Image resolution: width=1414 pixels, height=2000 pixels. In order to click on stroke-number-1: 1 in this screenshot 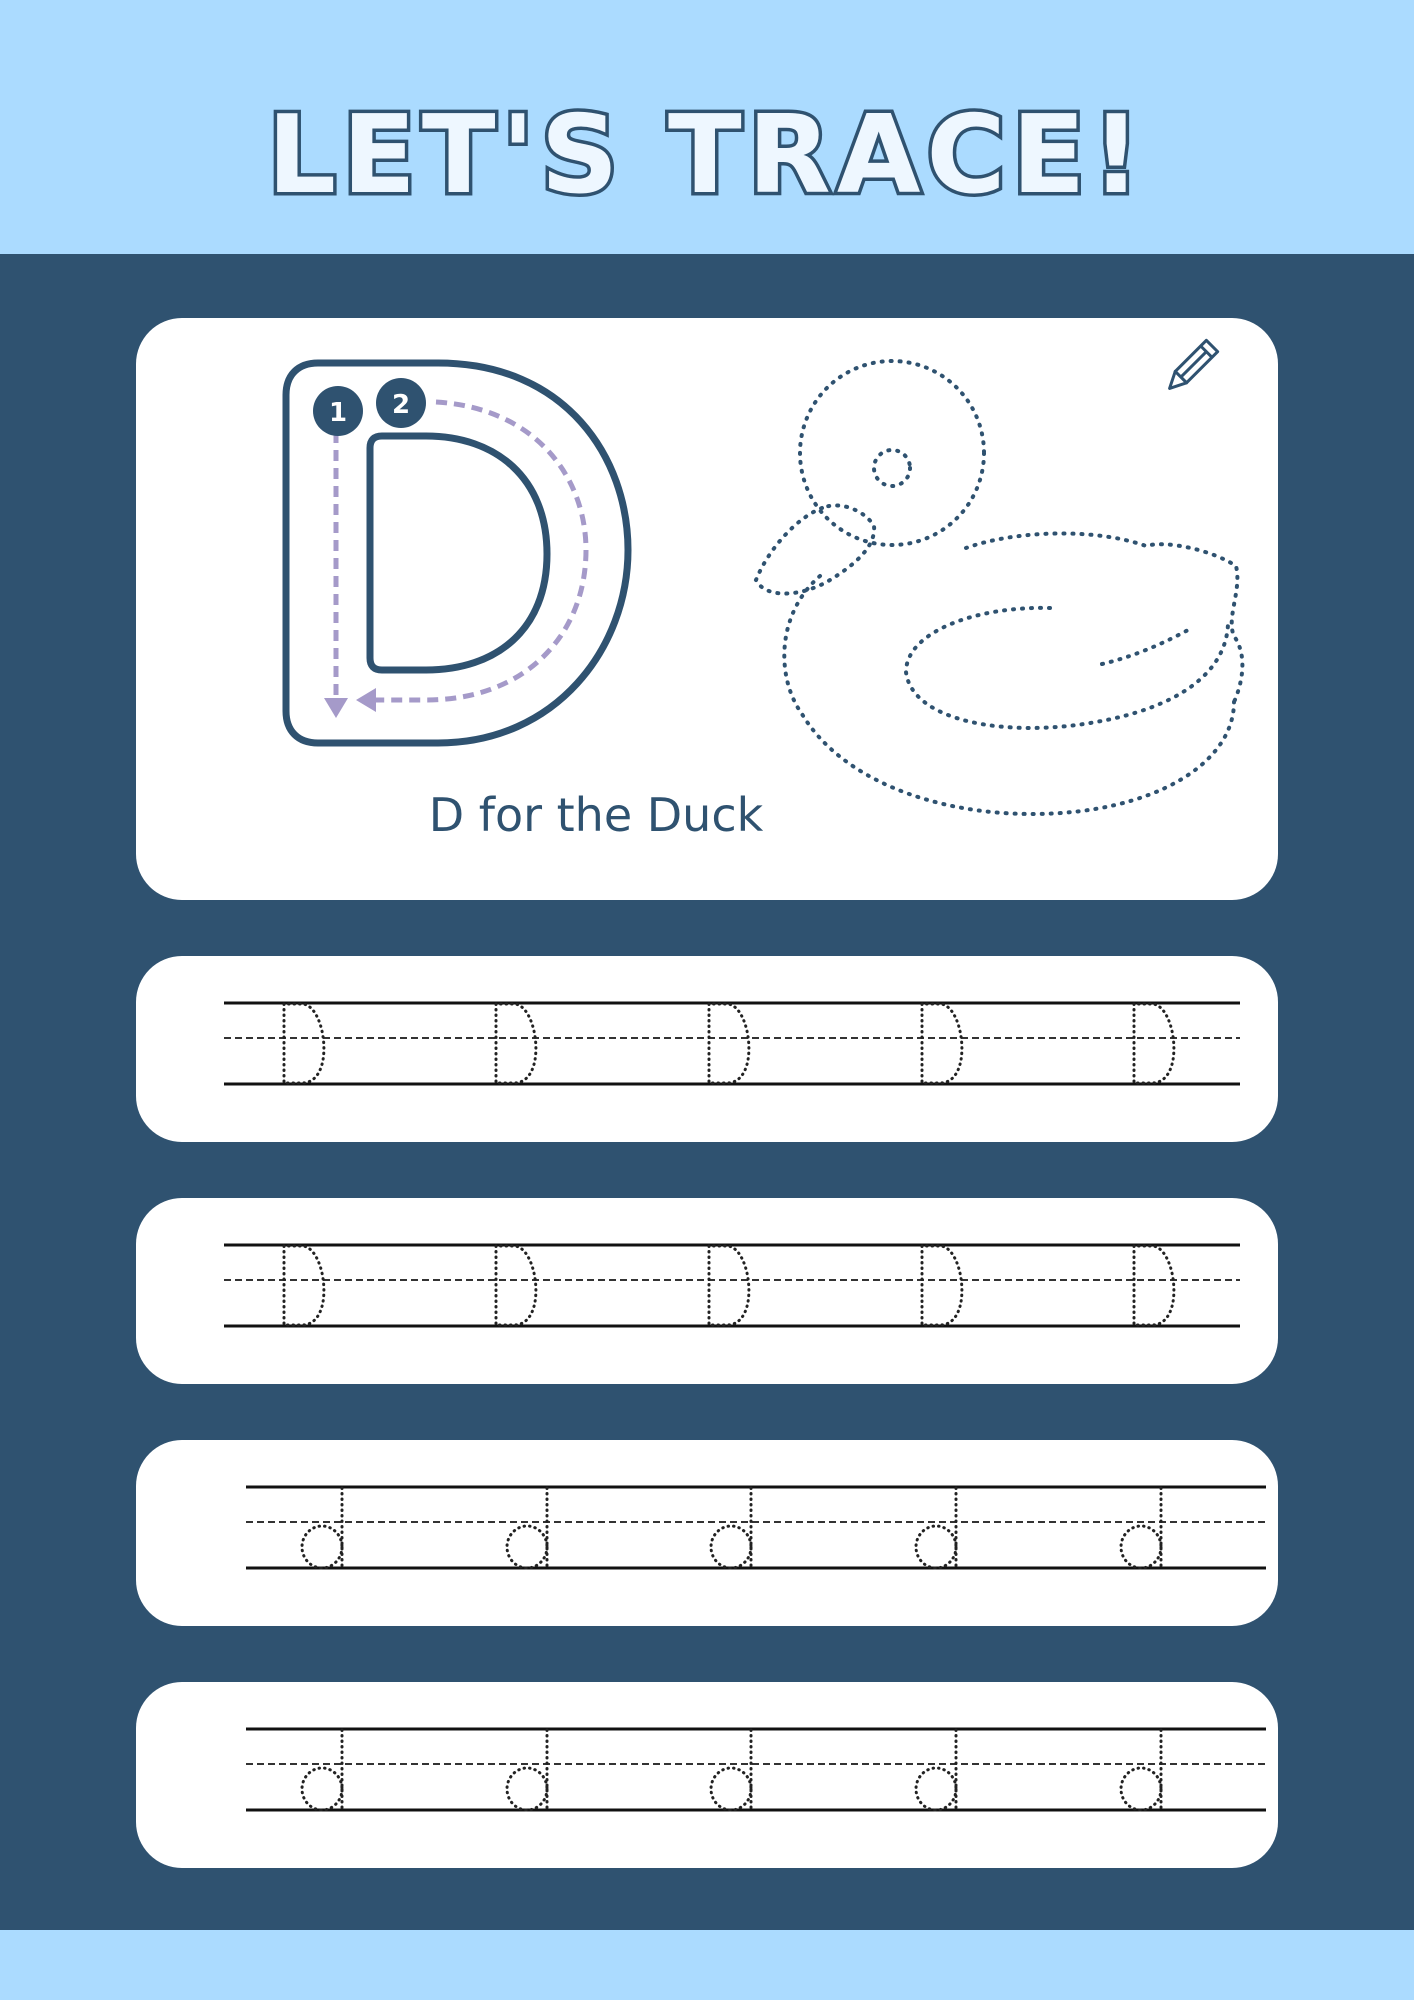, I will do `click(338, 413)`.